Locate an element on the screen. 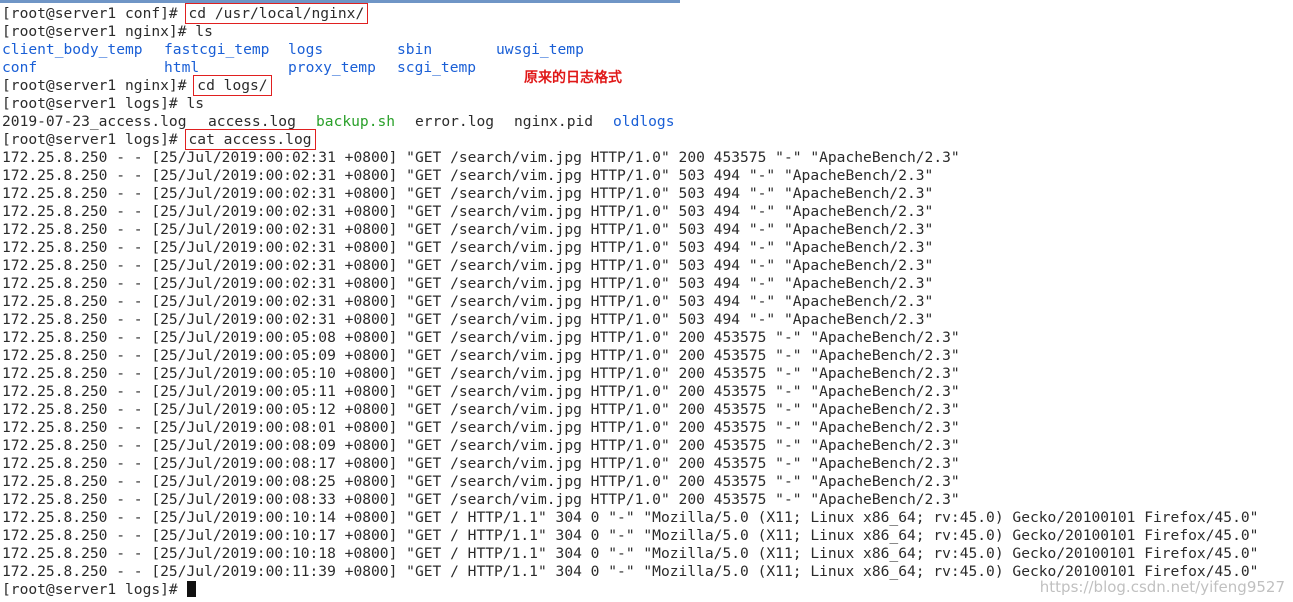 Image resolution: width=1293 pixels, height=602 pixels. dir-entry: conf is located at coordinates (20, 67).